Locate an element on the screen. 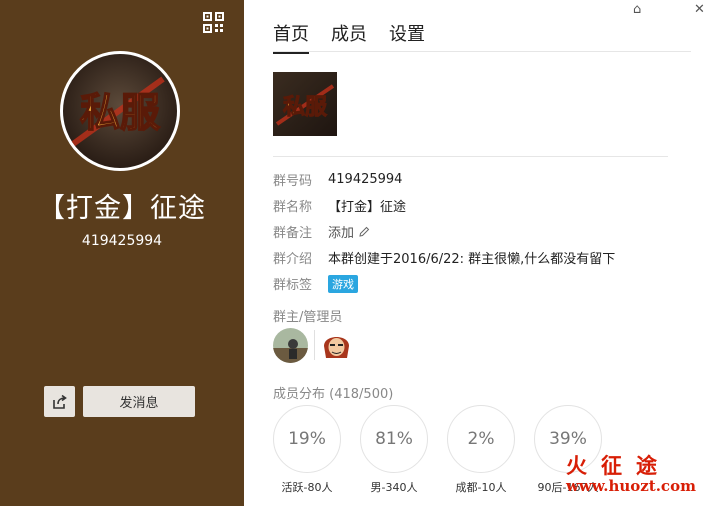 The height and width of the screenshot is (506, 708). group-number-value: 419425994 is located at coordinates (365, 179).